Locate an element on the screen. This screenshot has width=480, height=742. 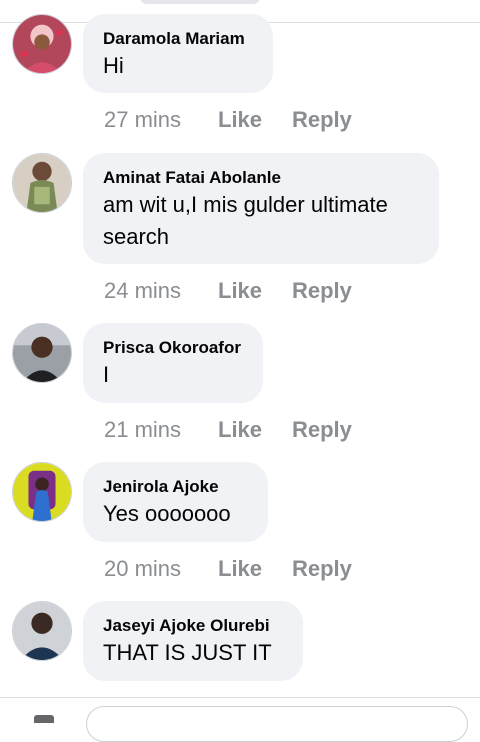
comment-composer is located at coordinates (240, 719).